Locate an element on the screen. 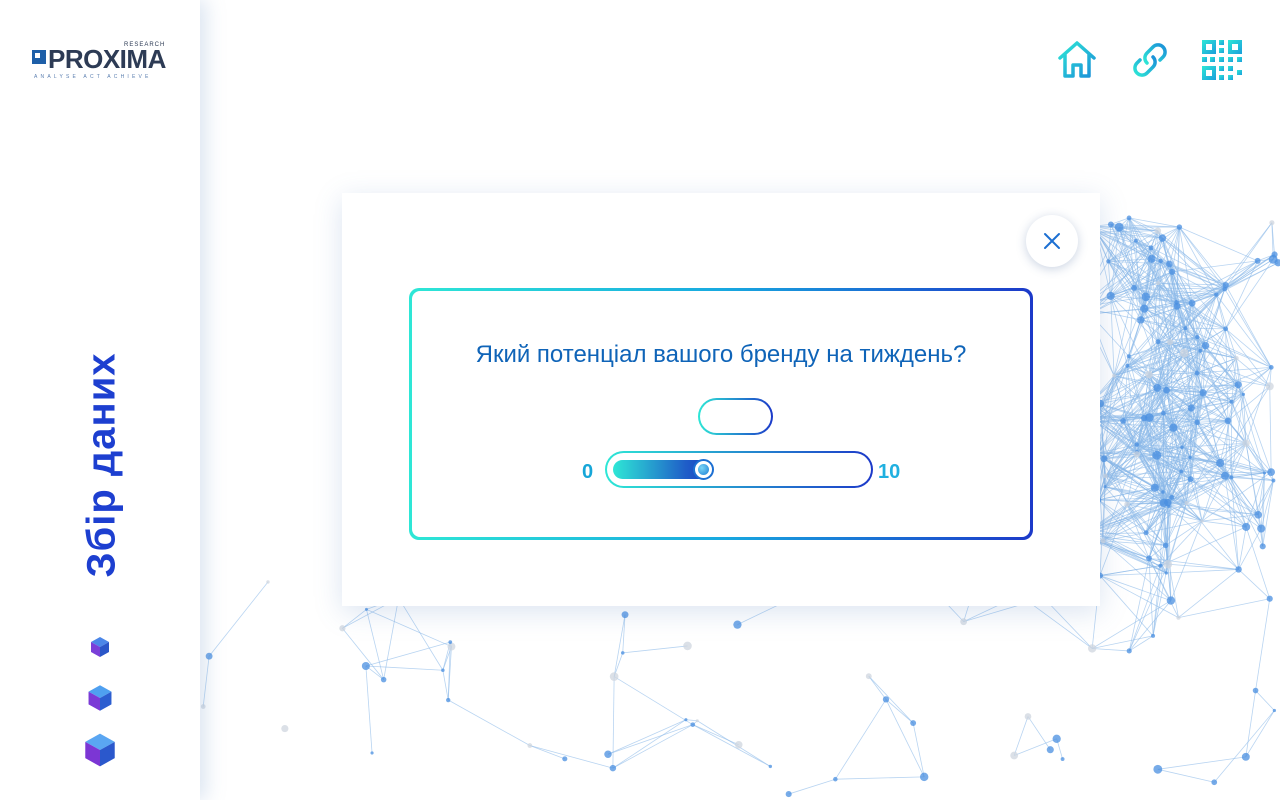  scale-max-label: 10 is located at coordinates (889, 472).